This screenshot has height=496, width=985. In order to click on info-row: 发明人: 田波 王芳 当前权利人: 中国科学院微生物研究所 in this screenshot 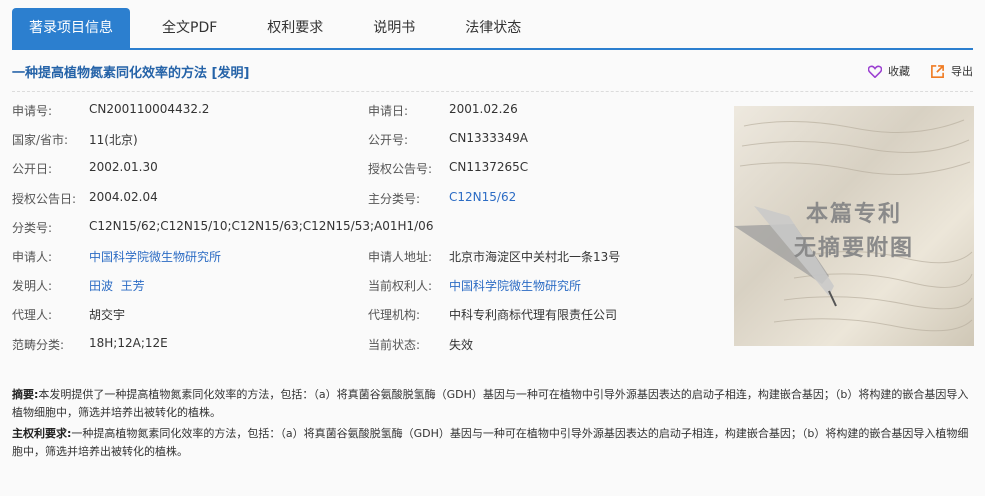, I will do `click(372, 291)`.